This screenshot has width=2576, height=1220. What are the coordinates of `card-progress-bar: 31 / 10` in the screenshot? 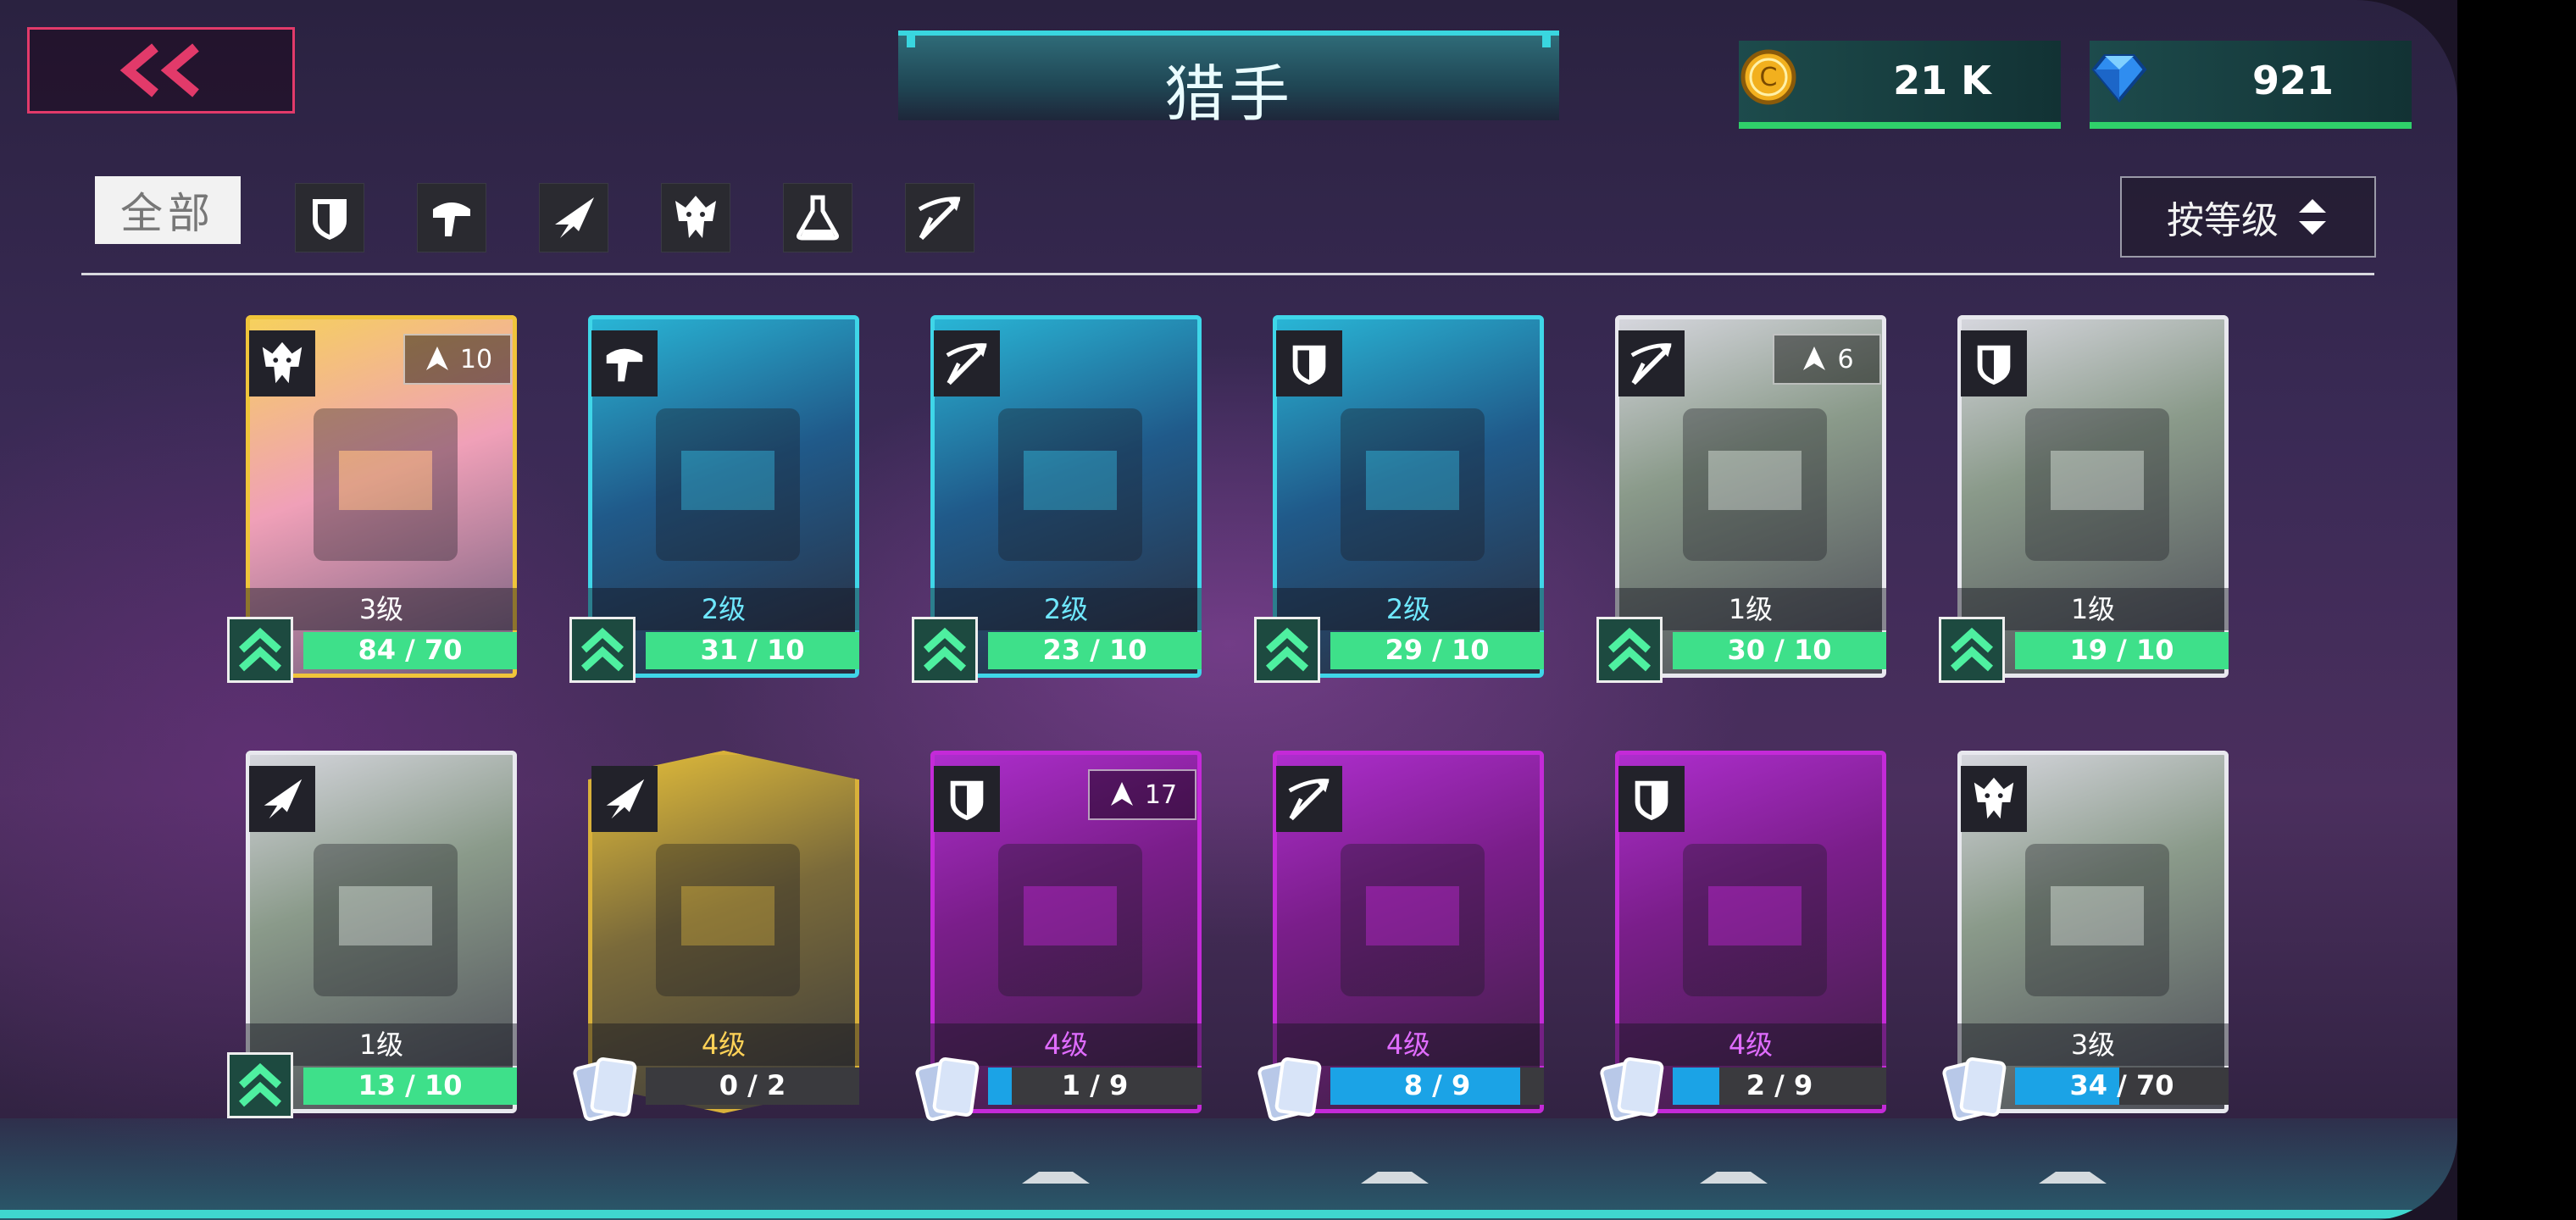 It's located at (752, 650).